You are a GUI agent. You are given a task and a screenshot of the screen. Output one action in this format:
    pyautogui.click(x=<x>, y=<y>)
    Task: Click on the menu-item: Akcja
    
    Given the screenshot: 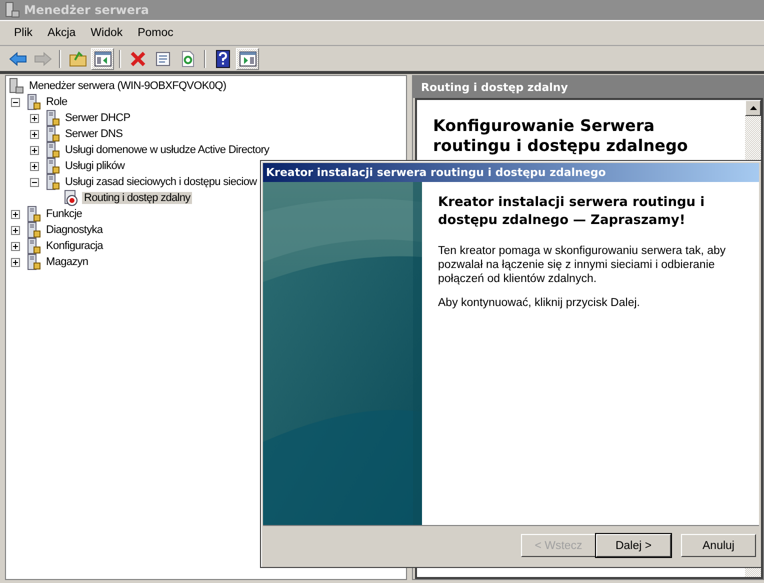 What is the action you would take?
    pyautogui.click(x=62, y=33)
    